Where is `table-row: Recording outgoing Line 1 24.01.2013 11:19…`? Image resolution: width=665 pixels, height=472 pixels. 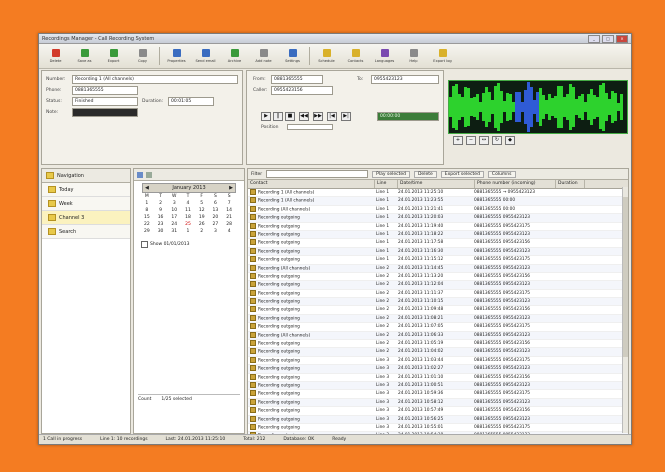
table-row: Recording outgoing Line 1 24.01.2013 11:19… is located at coordinates (438, 226).